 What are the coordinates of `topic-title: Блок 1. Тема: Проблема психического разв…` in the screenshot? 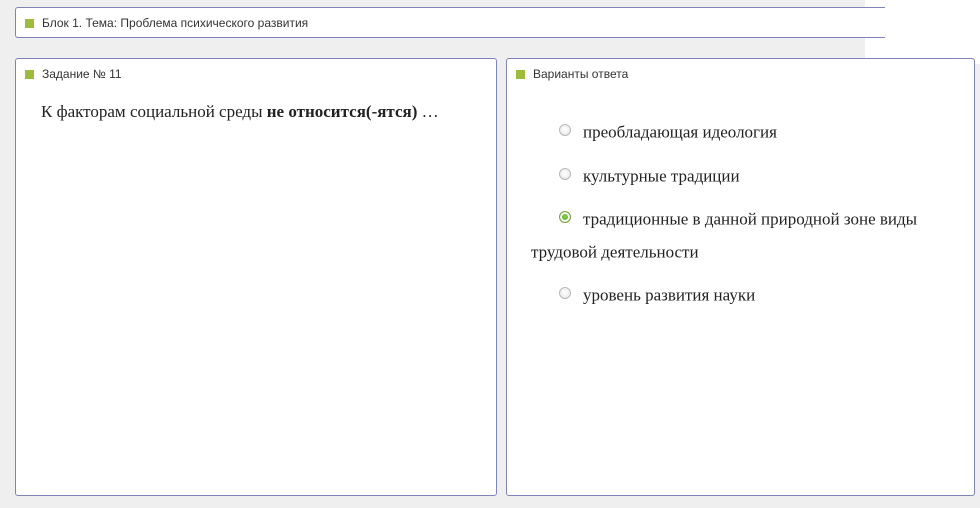 It's located at (175, 23).